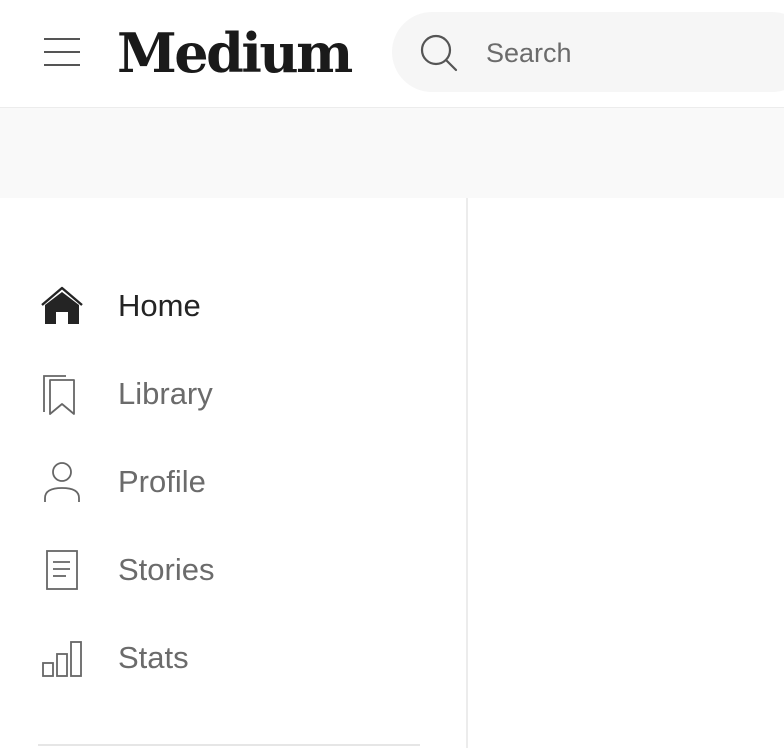  I want to click on search-bar, so click(588, 52).